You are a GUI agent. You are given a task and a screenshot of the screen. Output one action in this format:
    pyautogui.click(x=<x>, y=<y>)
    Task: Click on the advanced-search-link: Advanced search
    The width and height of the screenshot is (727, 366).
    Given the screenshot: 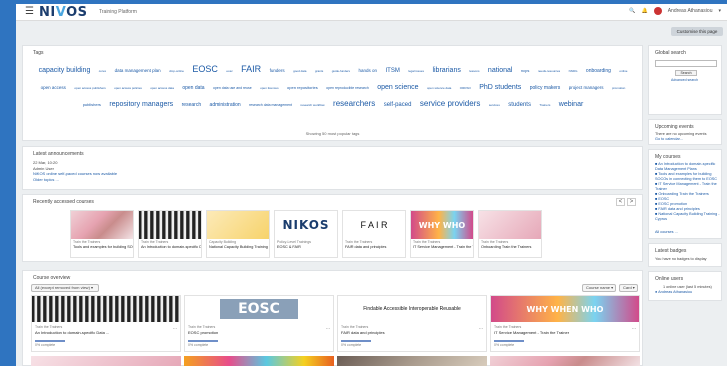 What is the action you would take?
    pyautogui.click(x=684, y=80)
    